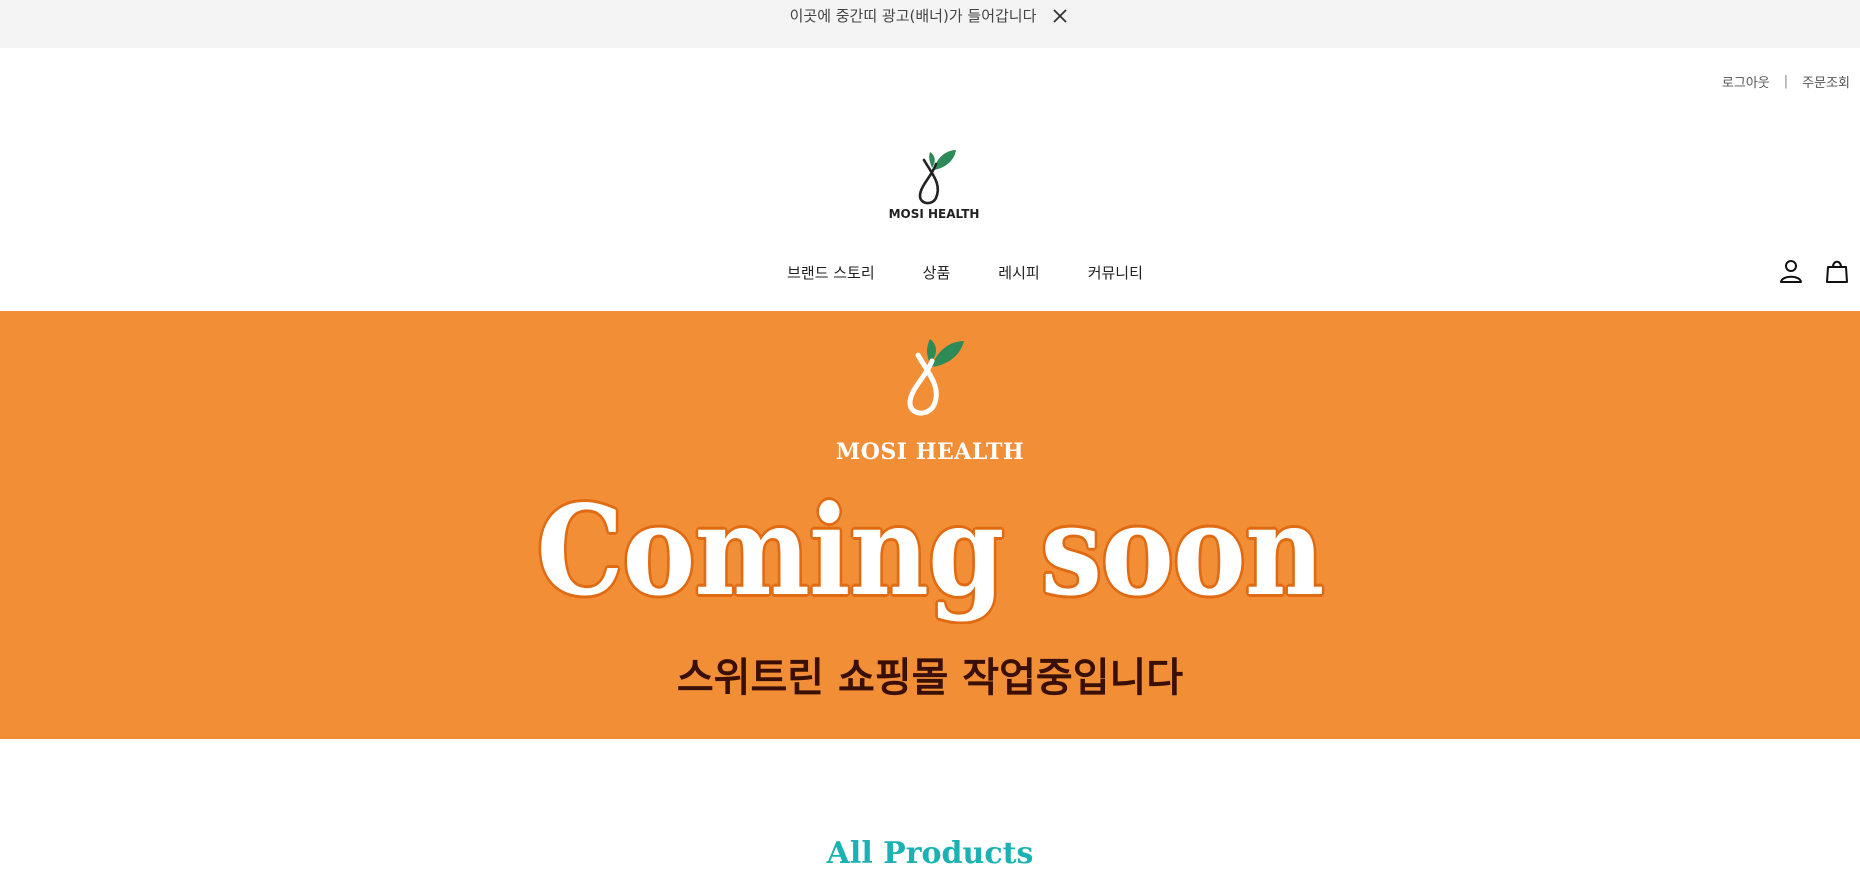 The image size is (1860, 889). I want to click on main-navigation: 브랜드 스토리 상품 레시피 커뮤니티, so click(930, 272).